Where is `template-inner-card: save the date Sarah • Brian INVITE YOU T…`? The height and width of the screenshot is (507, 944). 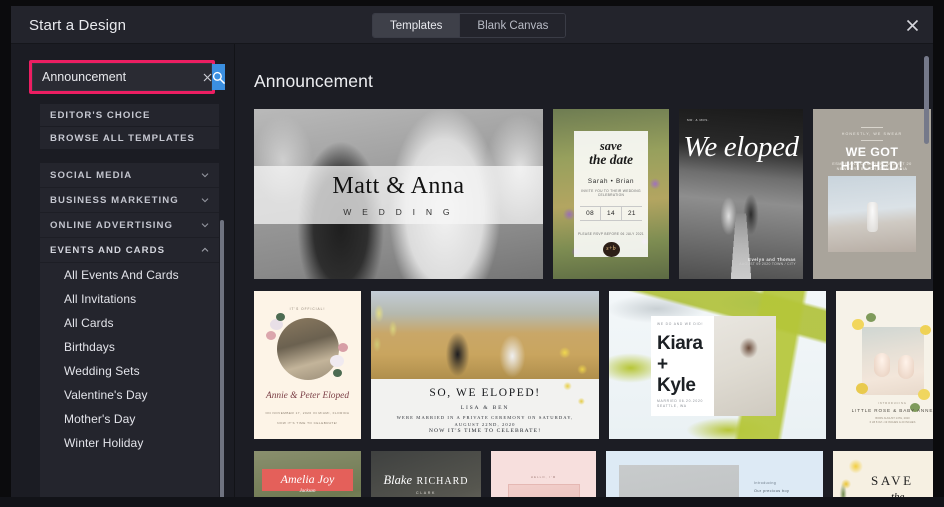 template-inner-card: save the date Sarah • Brian INVITE YOU T… is located at coordinates (611, 194).